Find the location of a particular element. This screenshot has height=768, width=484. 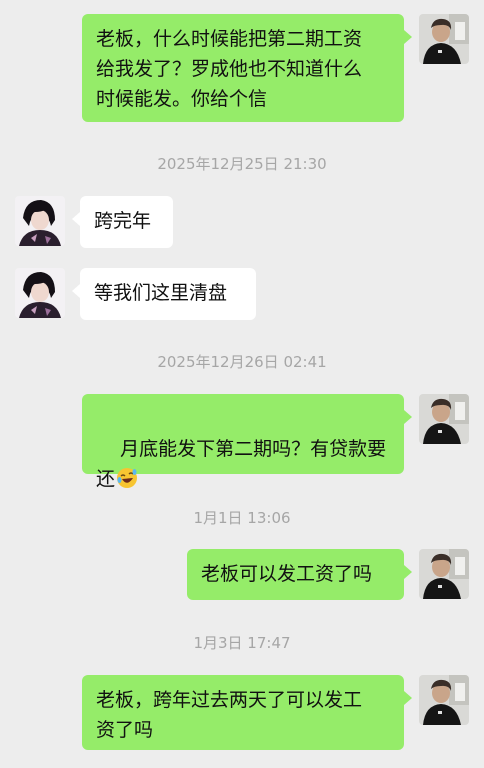

chat-timestamp: 2025年12月25日 21:30 is located at coordinates (242, 164).